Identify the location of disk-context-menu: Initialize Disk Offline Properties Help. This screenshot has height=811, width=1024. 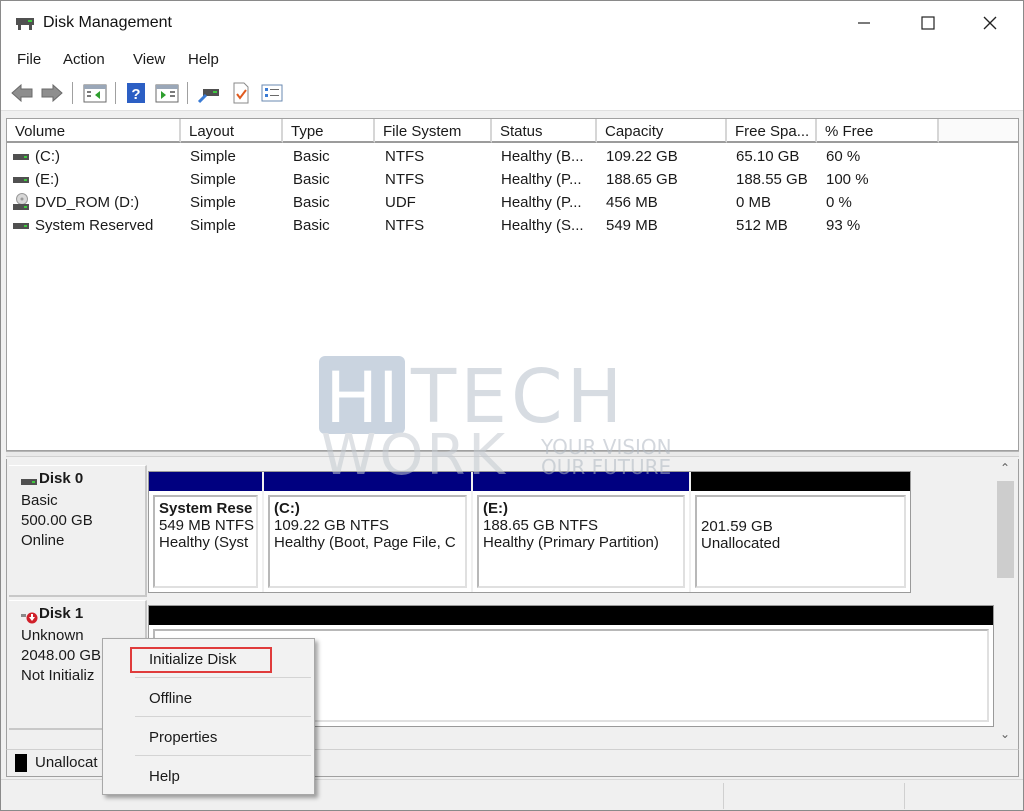
(208, 716).